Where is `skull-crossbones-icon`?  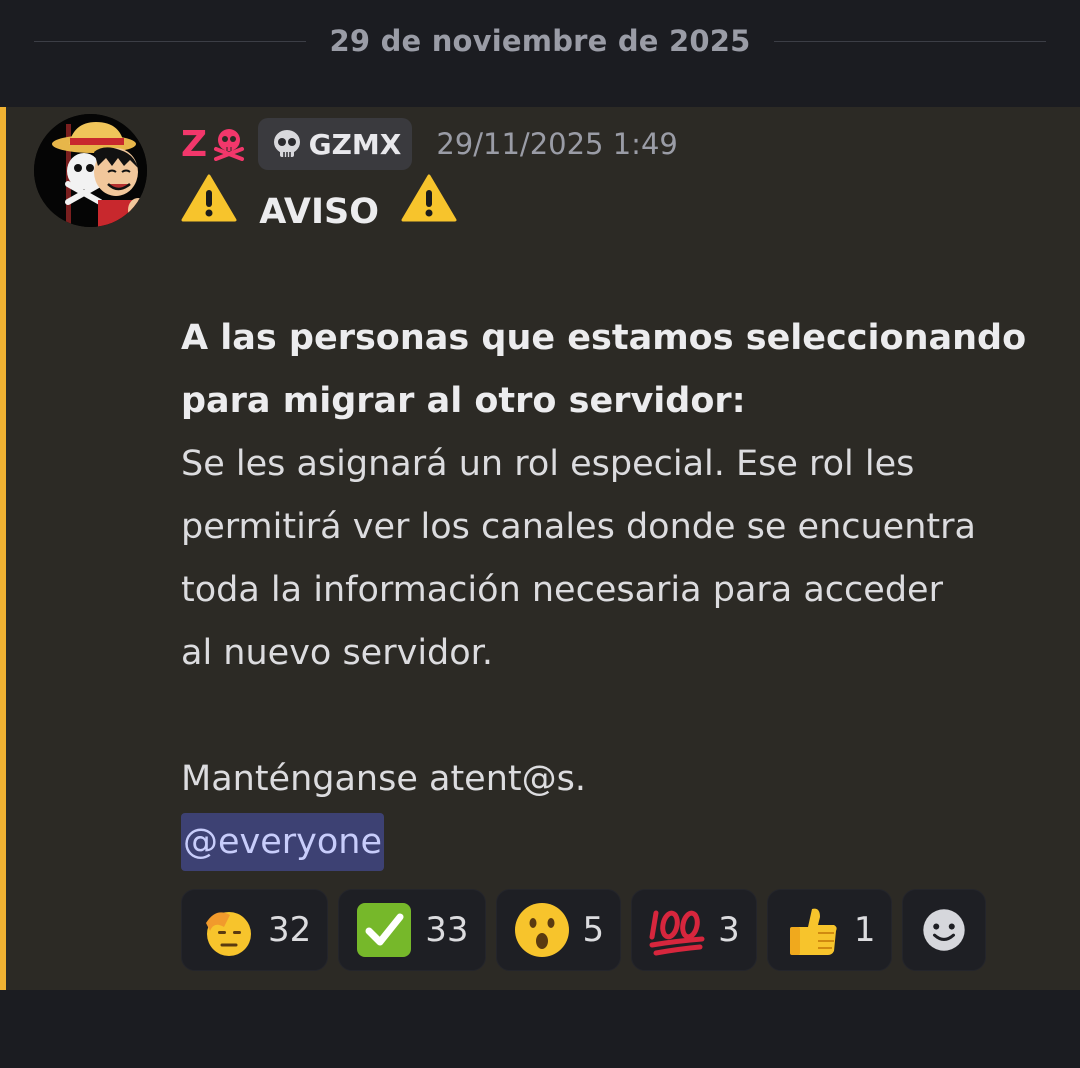 skull-crossbones-icon is located at coordinates (228, 145).